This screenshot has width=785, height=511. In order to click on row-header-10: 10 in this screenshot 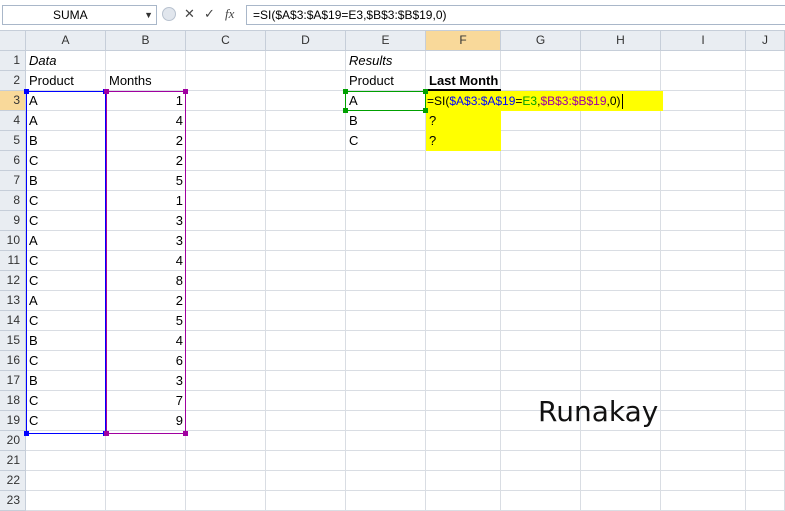, I will do `click(13, 241)`.